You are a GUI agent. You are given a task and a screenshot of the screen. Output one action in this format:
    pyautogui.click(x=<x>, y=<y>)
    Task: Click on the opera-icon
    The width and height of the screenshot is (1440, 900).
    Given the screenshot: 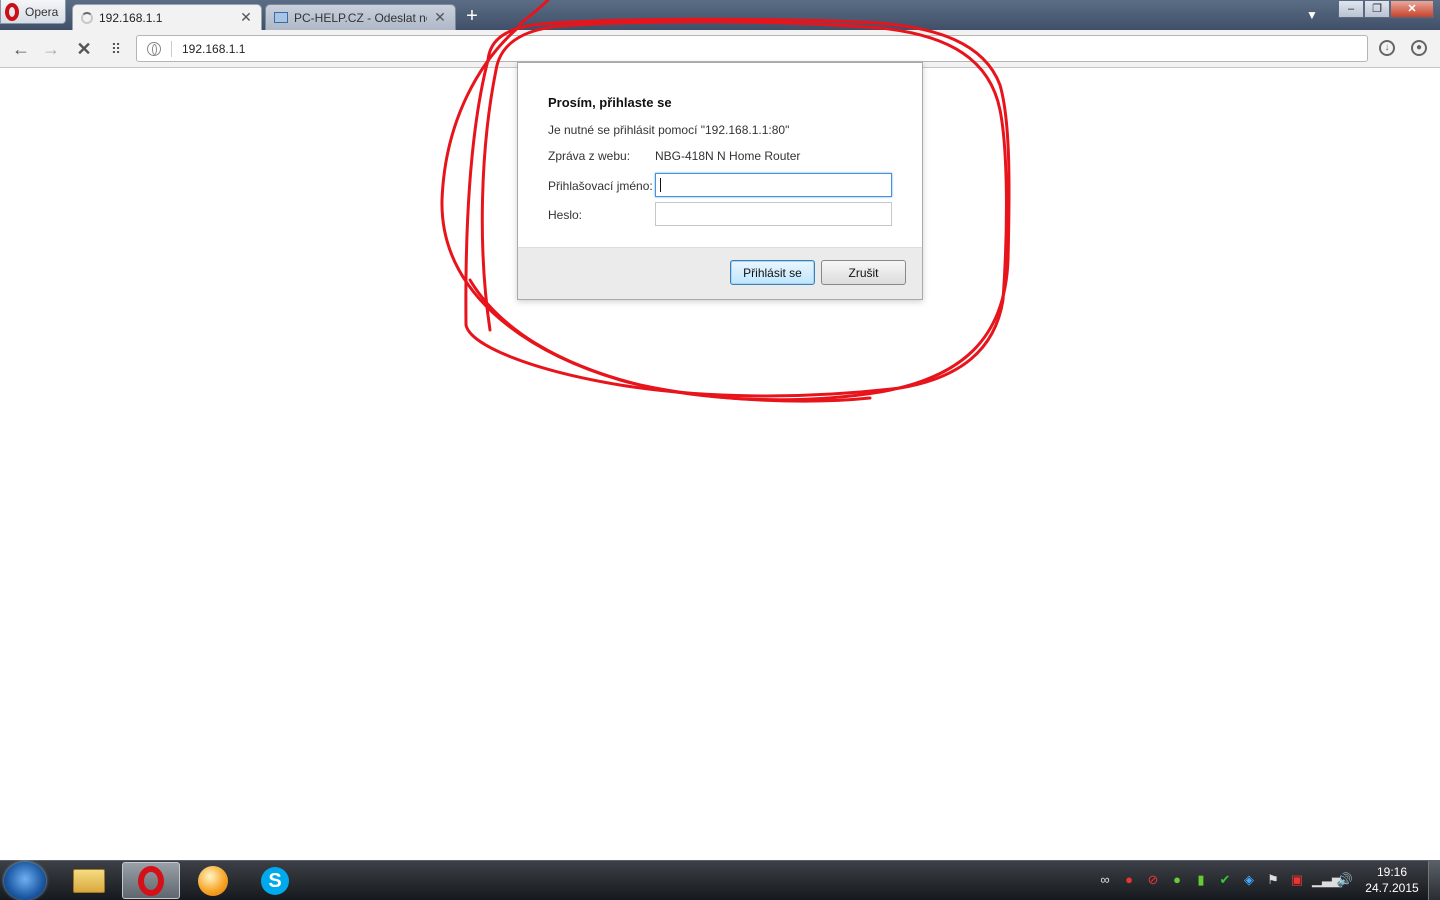 What is the action you would take?
    pyautogui.click(x=151, y=880)
    